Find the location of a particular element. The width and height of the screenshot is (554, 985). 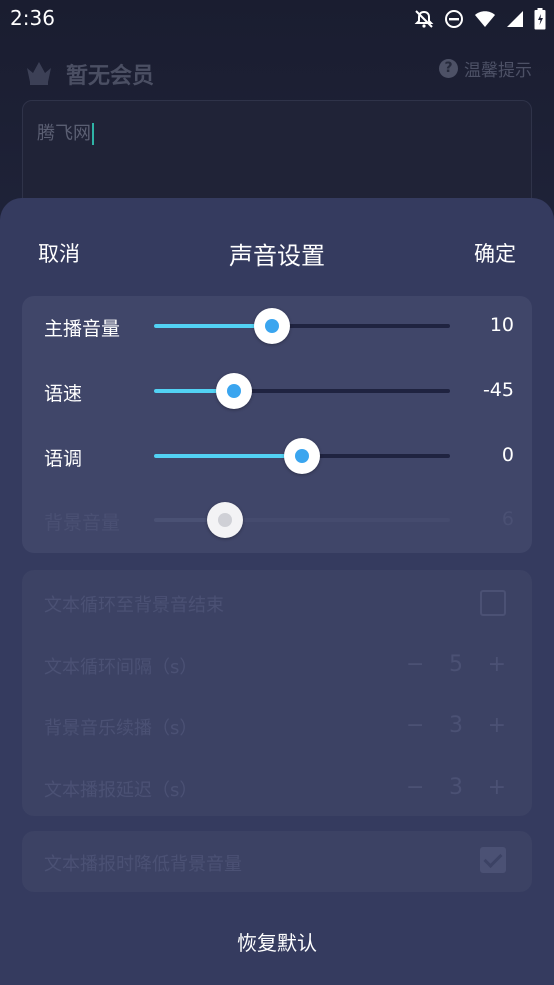

loop-interval-row: 文本循环间隔（s） − 5 + is located at coordinates (277, 665).